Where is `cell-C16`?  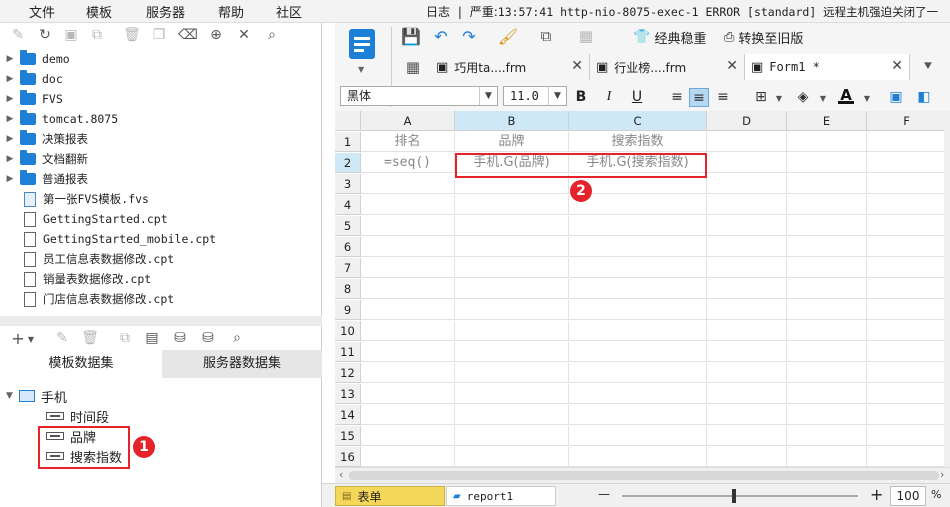
cell-C16 is located at coordinates (638, 457).